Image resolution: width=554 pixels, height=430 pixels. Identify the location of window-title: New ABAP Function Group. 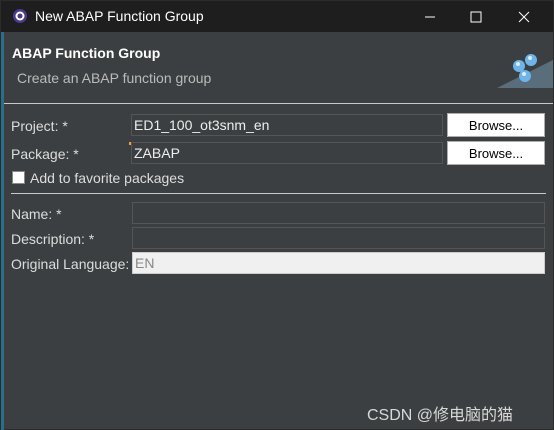
(119, 16).